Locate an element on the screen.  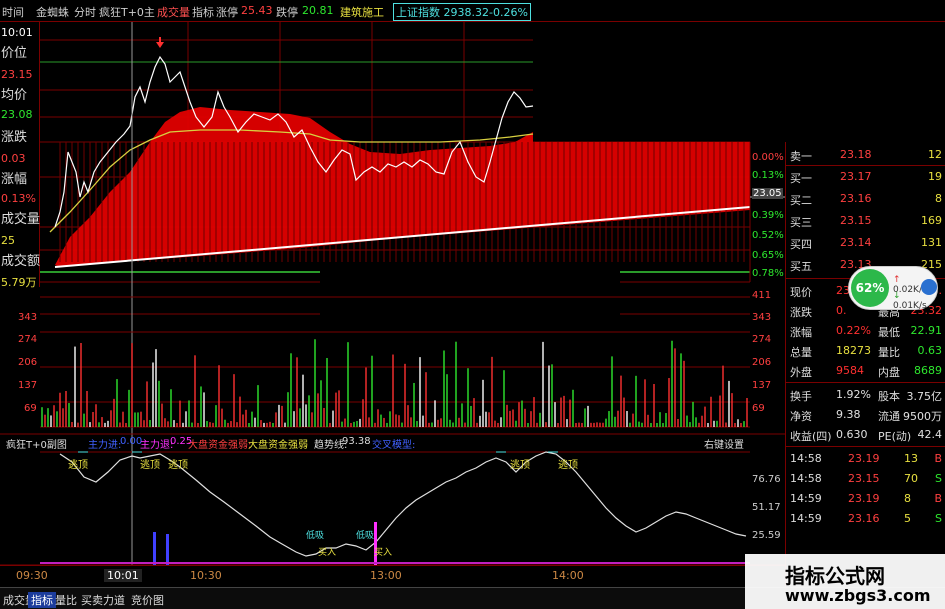
limit-up-label: 涨停 is located at coordinates (227, 12).